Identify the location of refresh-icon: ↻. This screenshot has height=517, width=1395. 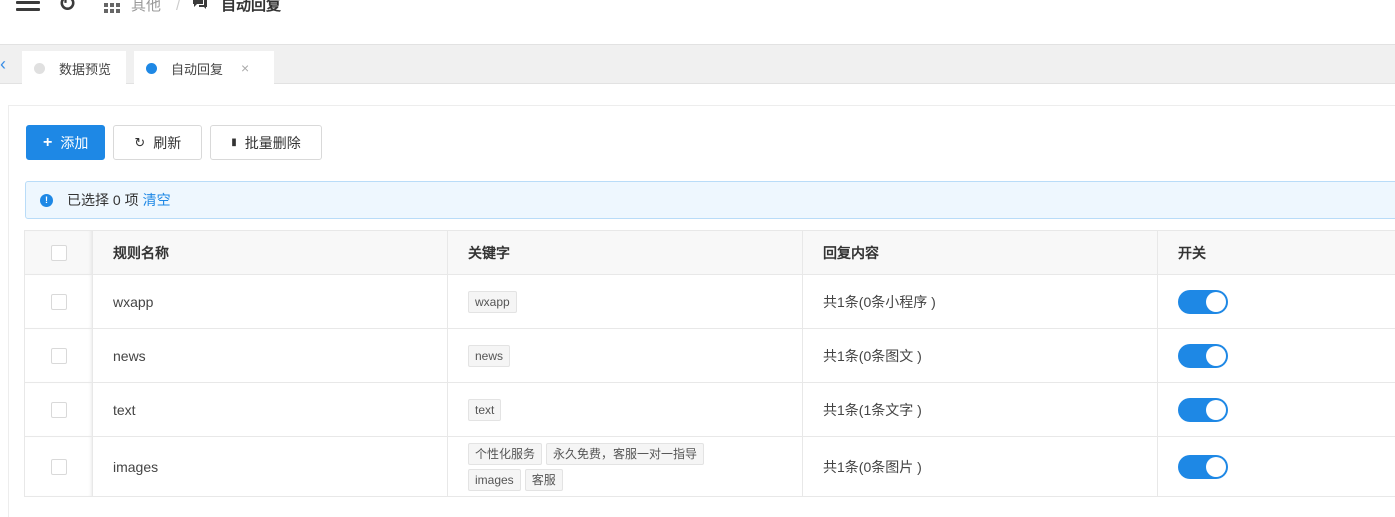
(140, 142).